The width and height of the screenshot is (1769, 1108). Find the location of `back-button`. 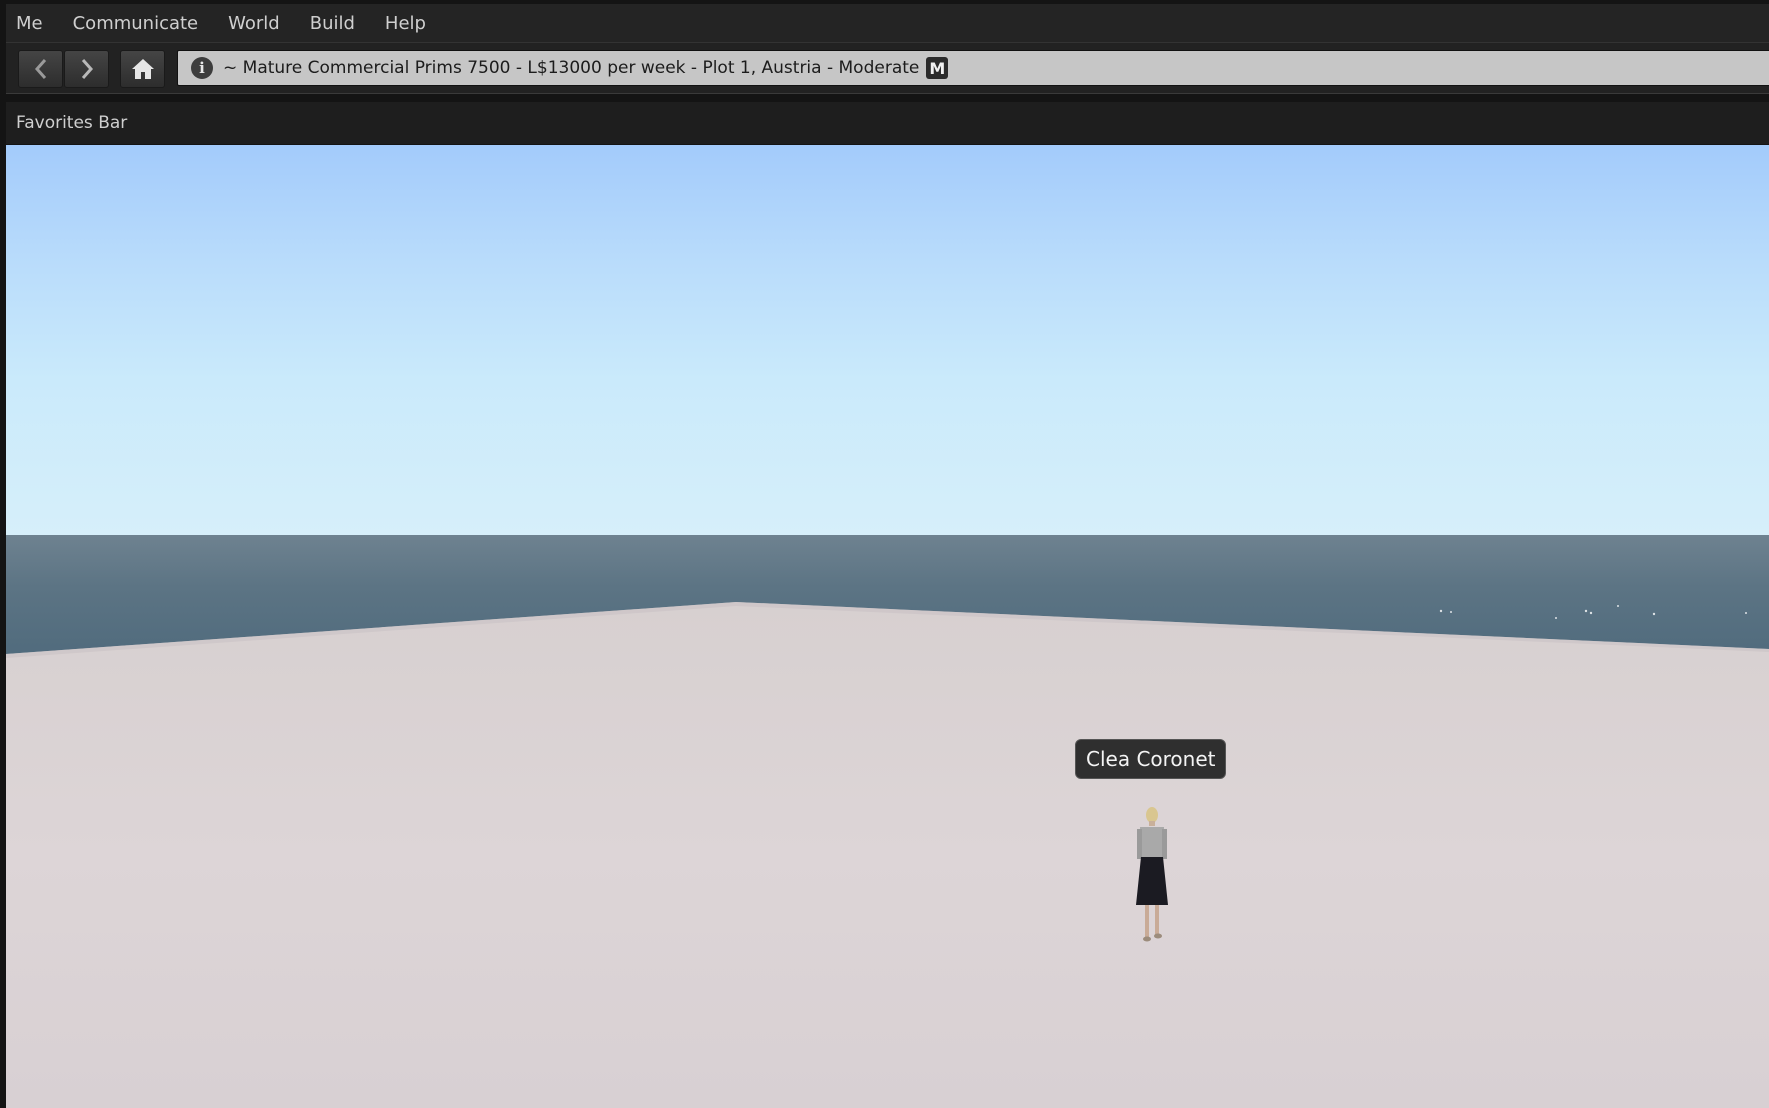

back-button is located at coordinates (40, 69).